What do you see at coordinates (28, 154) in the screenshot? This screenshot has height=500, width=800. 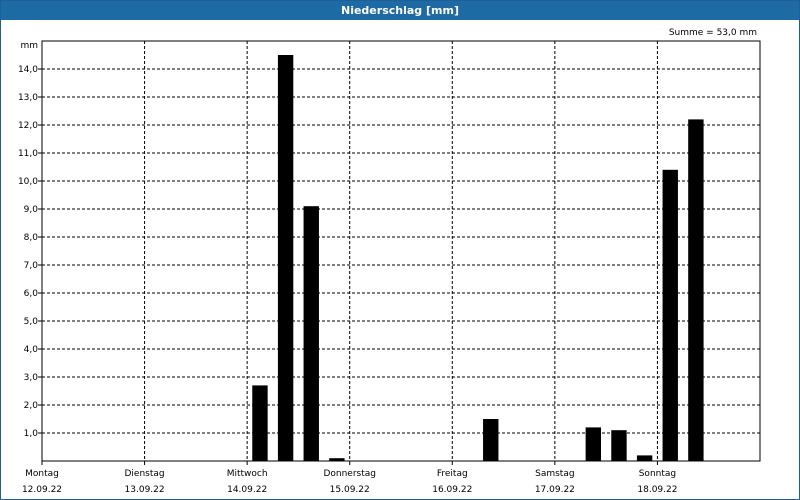 I see `y-tick-label: 11,0` at bounding box center [28, 154].